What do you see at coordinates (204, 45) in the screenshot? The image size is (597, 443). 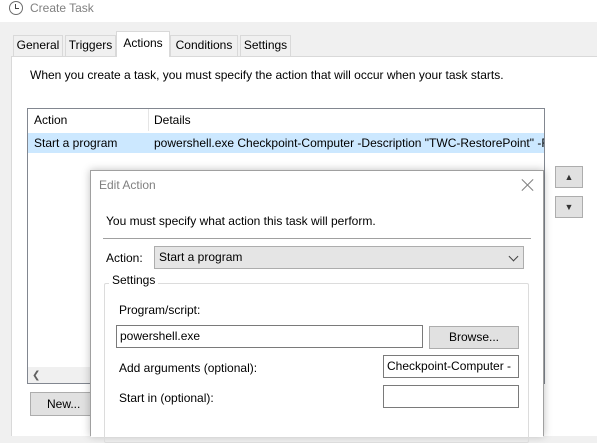 I see `tab-conditions: Conditions` at bounding box center [204, 45].